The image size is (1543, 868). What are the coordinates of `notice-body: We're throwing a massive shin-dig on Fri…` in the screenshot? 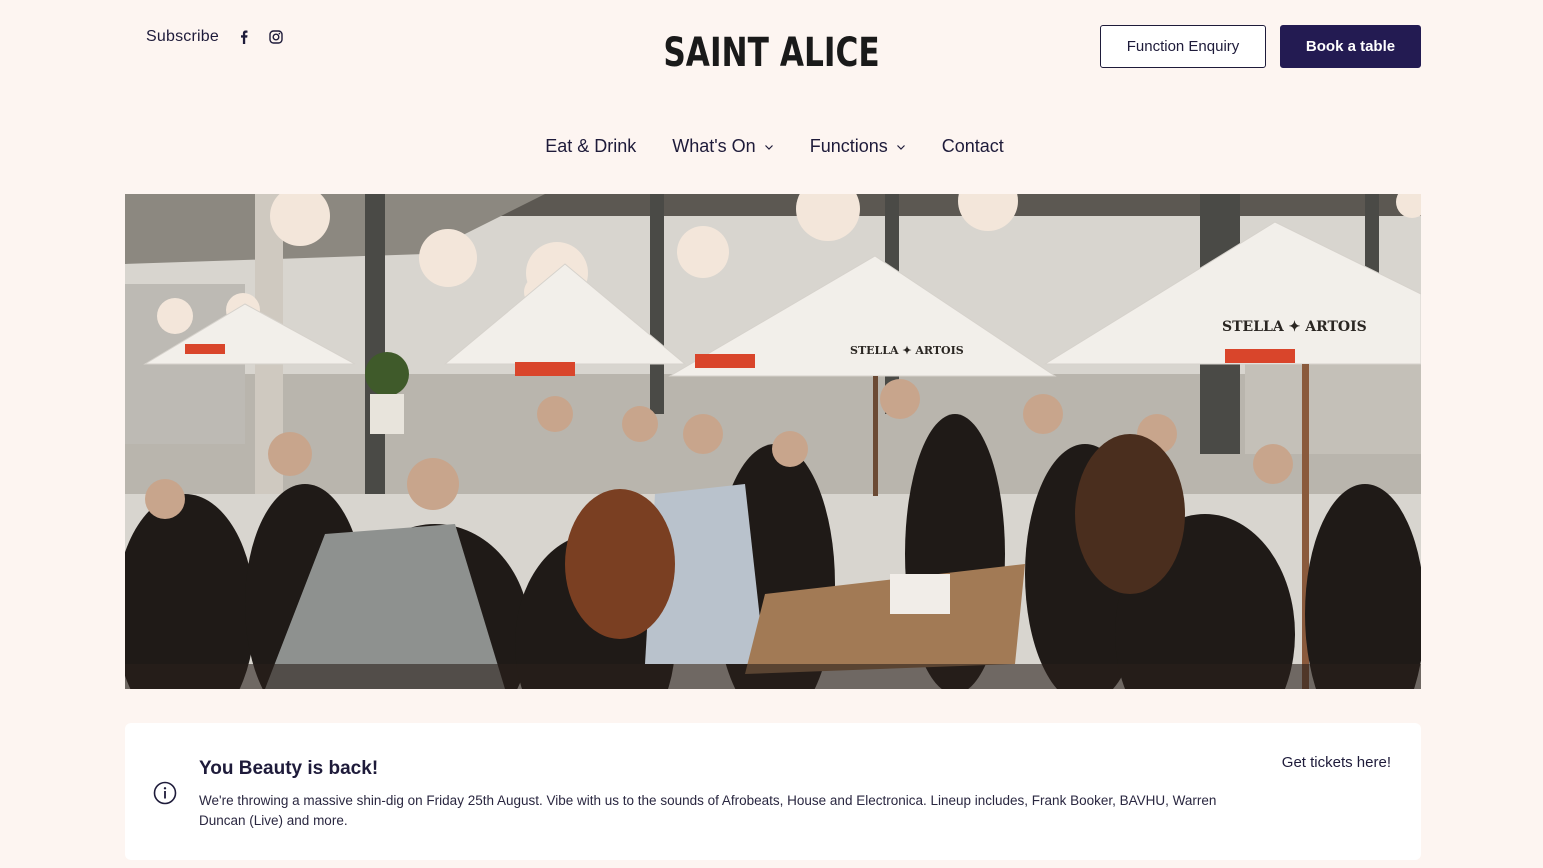 It's located at (708, 810).